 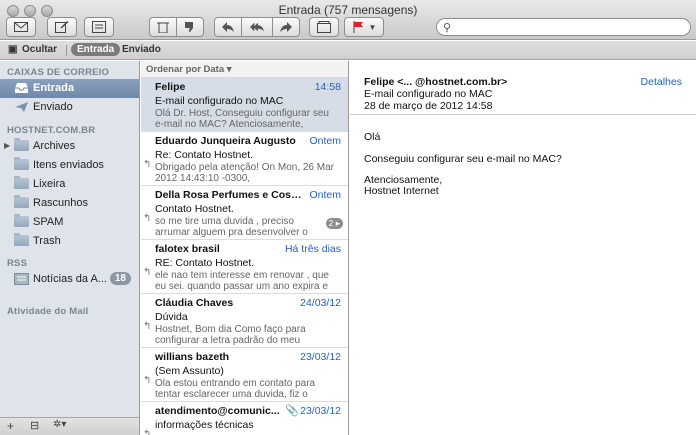 What do you see at coordinates (428, 94) in the screenshot?
I see `message-subject: E-mail configurado no MAC` at bounding box center [428, 94].